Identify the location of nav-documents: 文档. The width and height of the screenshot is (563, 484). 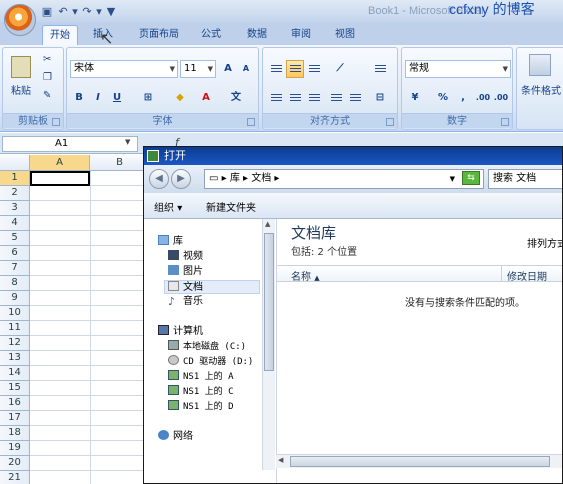
(212, 287).